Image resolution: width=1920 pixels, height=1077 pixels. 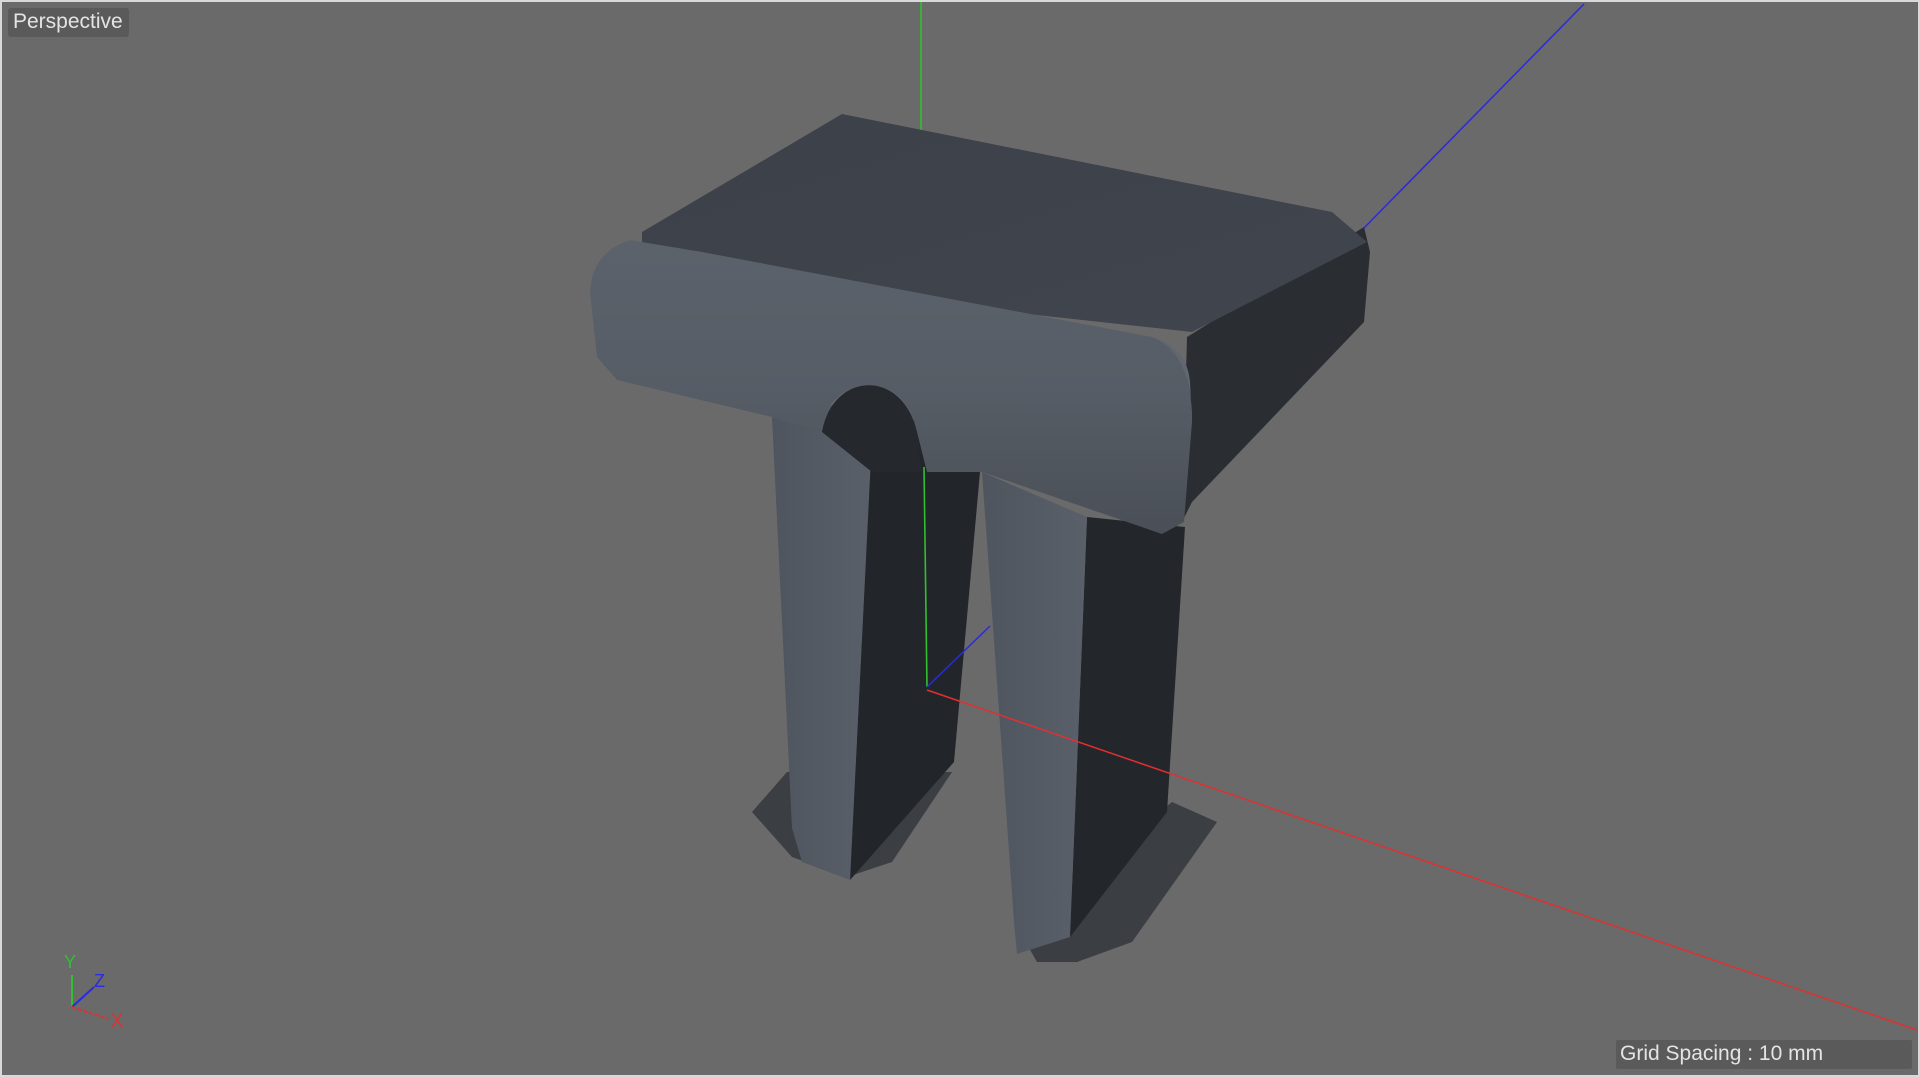 I want to click on gizmo-z-arrow, so click(x=83, y=997).